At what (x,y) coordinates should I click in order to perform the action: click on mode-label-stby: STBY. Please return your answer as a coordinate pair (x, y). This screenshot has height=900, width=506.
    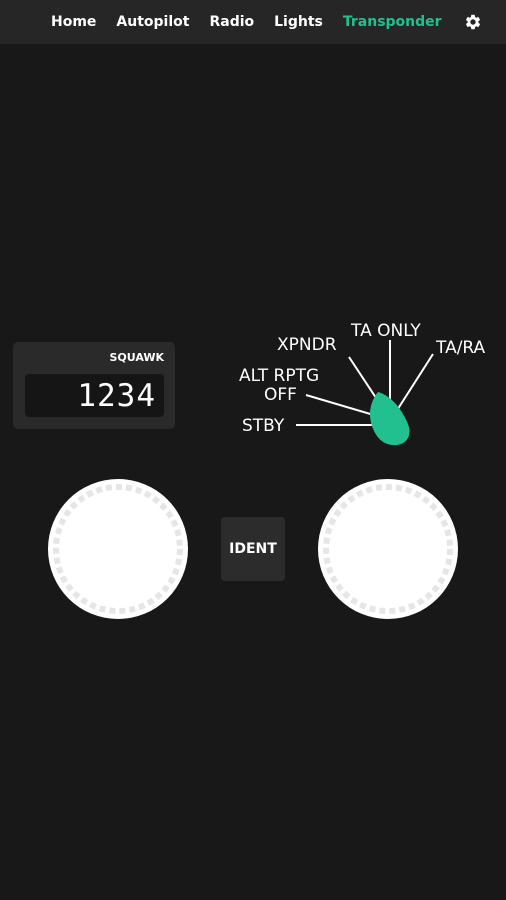
    Looking at the image, I should click on (263, 426).